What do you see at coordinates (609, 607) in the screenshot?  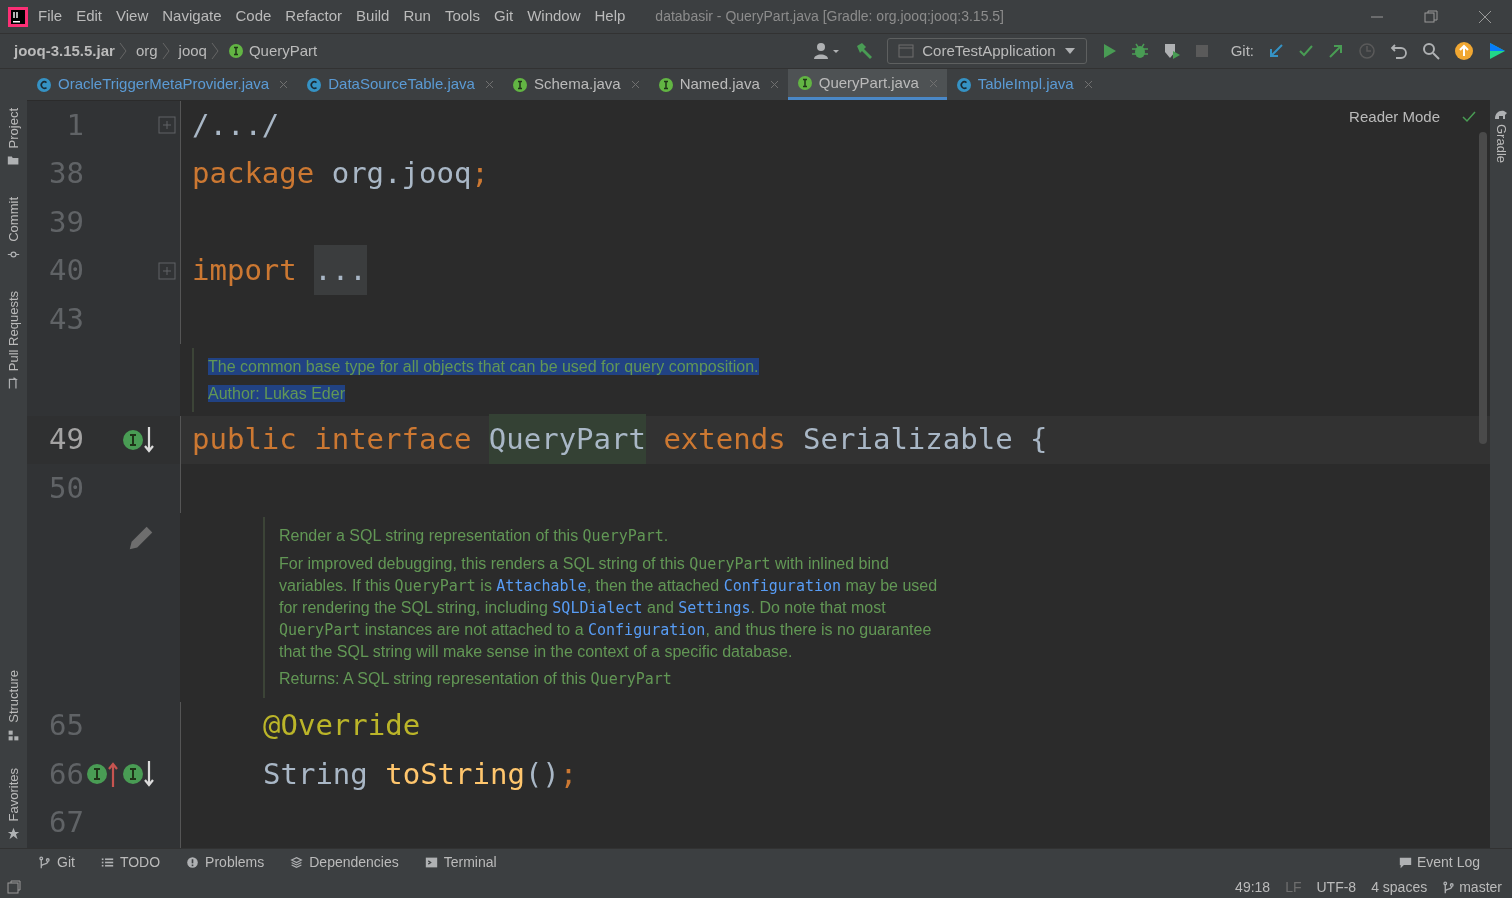 I see `doc-paragraph: For improved debugging, this renders a SQL string of this QueryPart with inlined bind variables. If this QueryPart is Attachable, then the attached Configuration may be used for rendering the SQL string, including SQLDialect and Settings. Do note that most QueryPart instances are not attached to a Configuration, and thus there is no guarantee that the SQL string will make sense in the context of a specific database.` at bounding box center [609, 607].